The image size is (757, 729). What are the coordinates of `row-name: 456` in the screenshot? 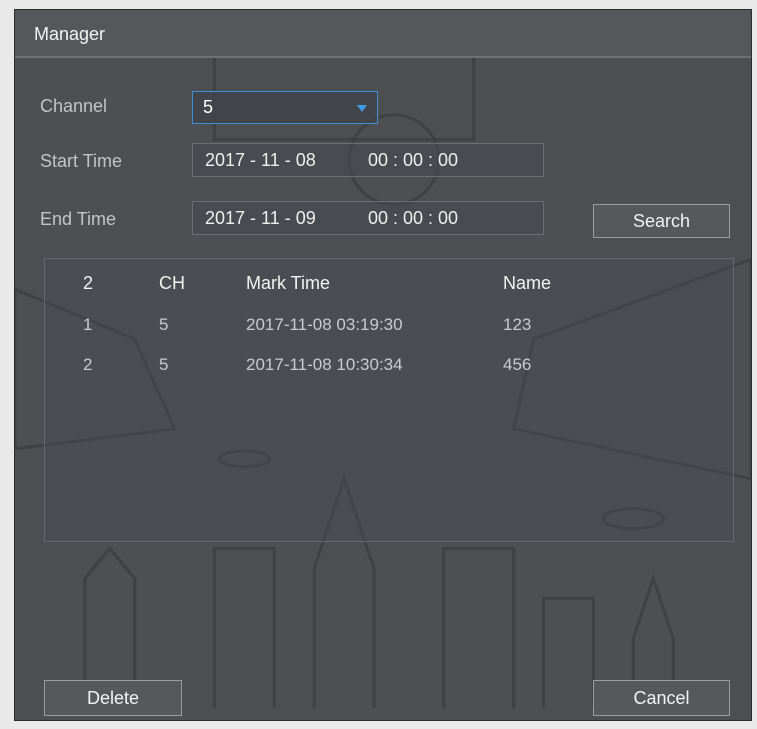 It's located at (517, 364).